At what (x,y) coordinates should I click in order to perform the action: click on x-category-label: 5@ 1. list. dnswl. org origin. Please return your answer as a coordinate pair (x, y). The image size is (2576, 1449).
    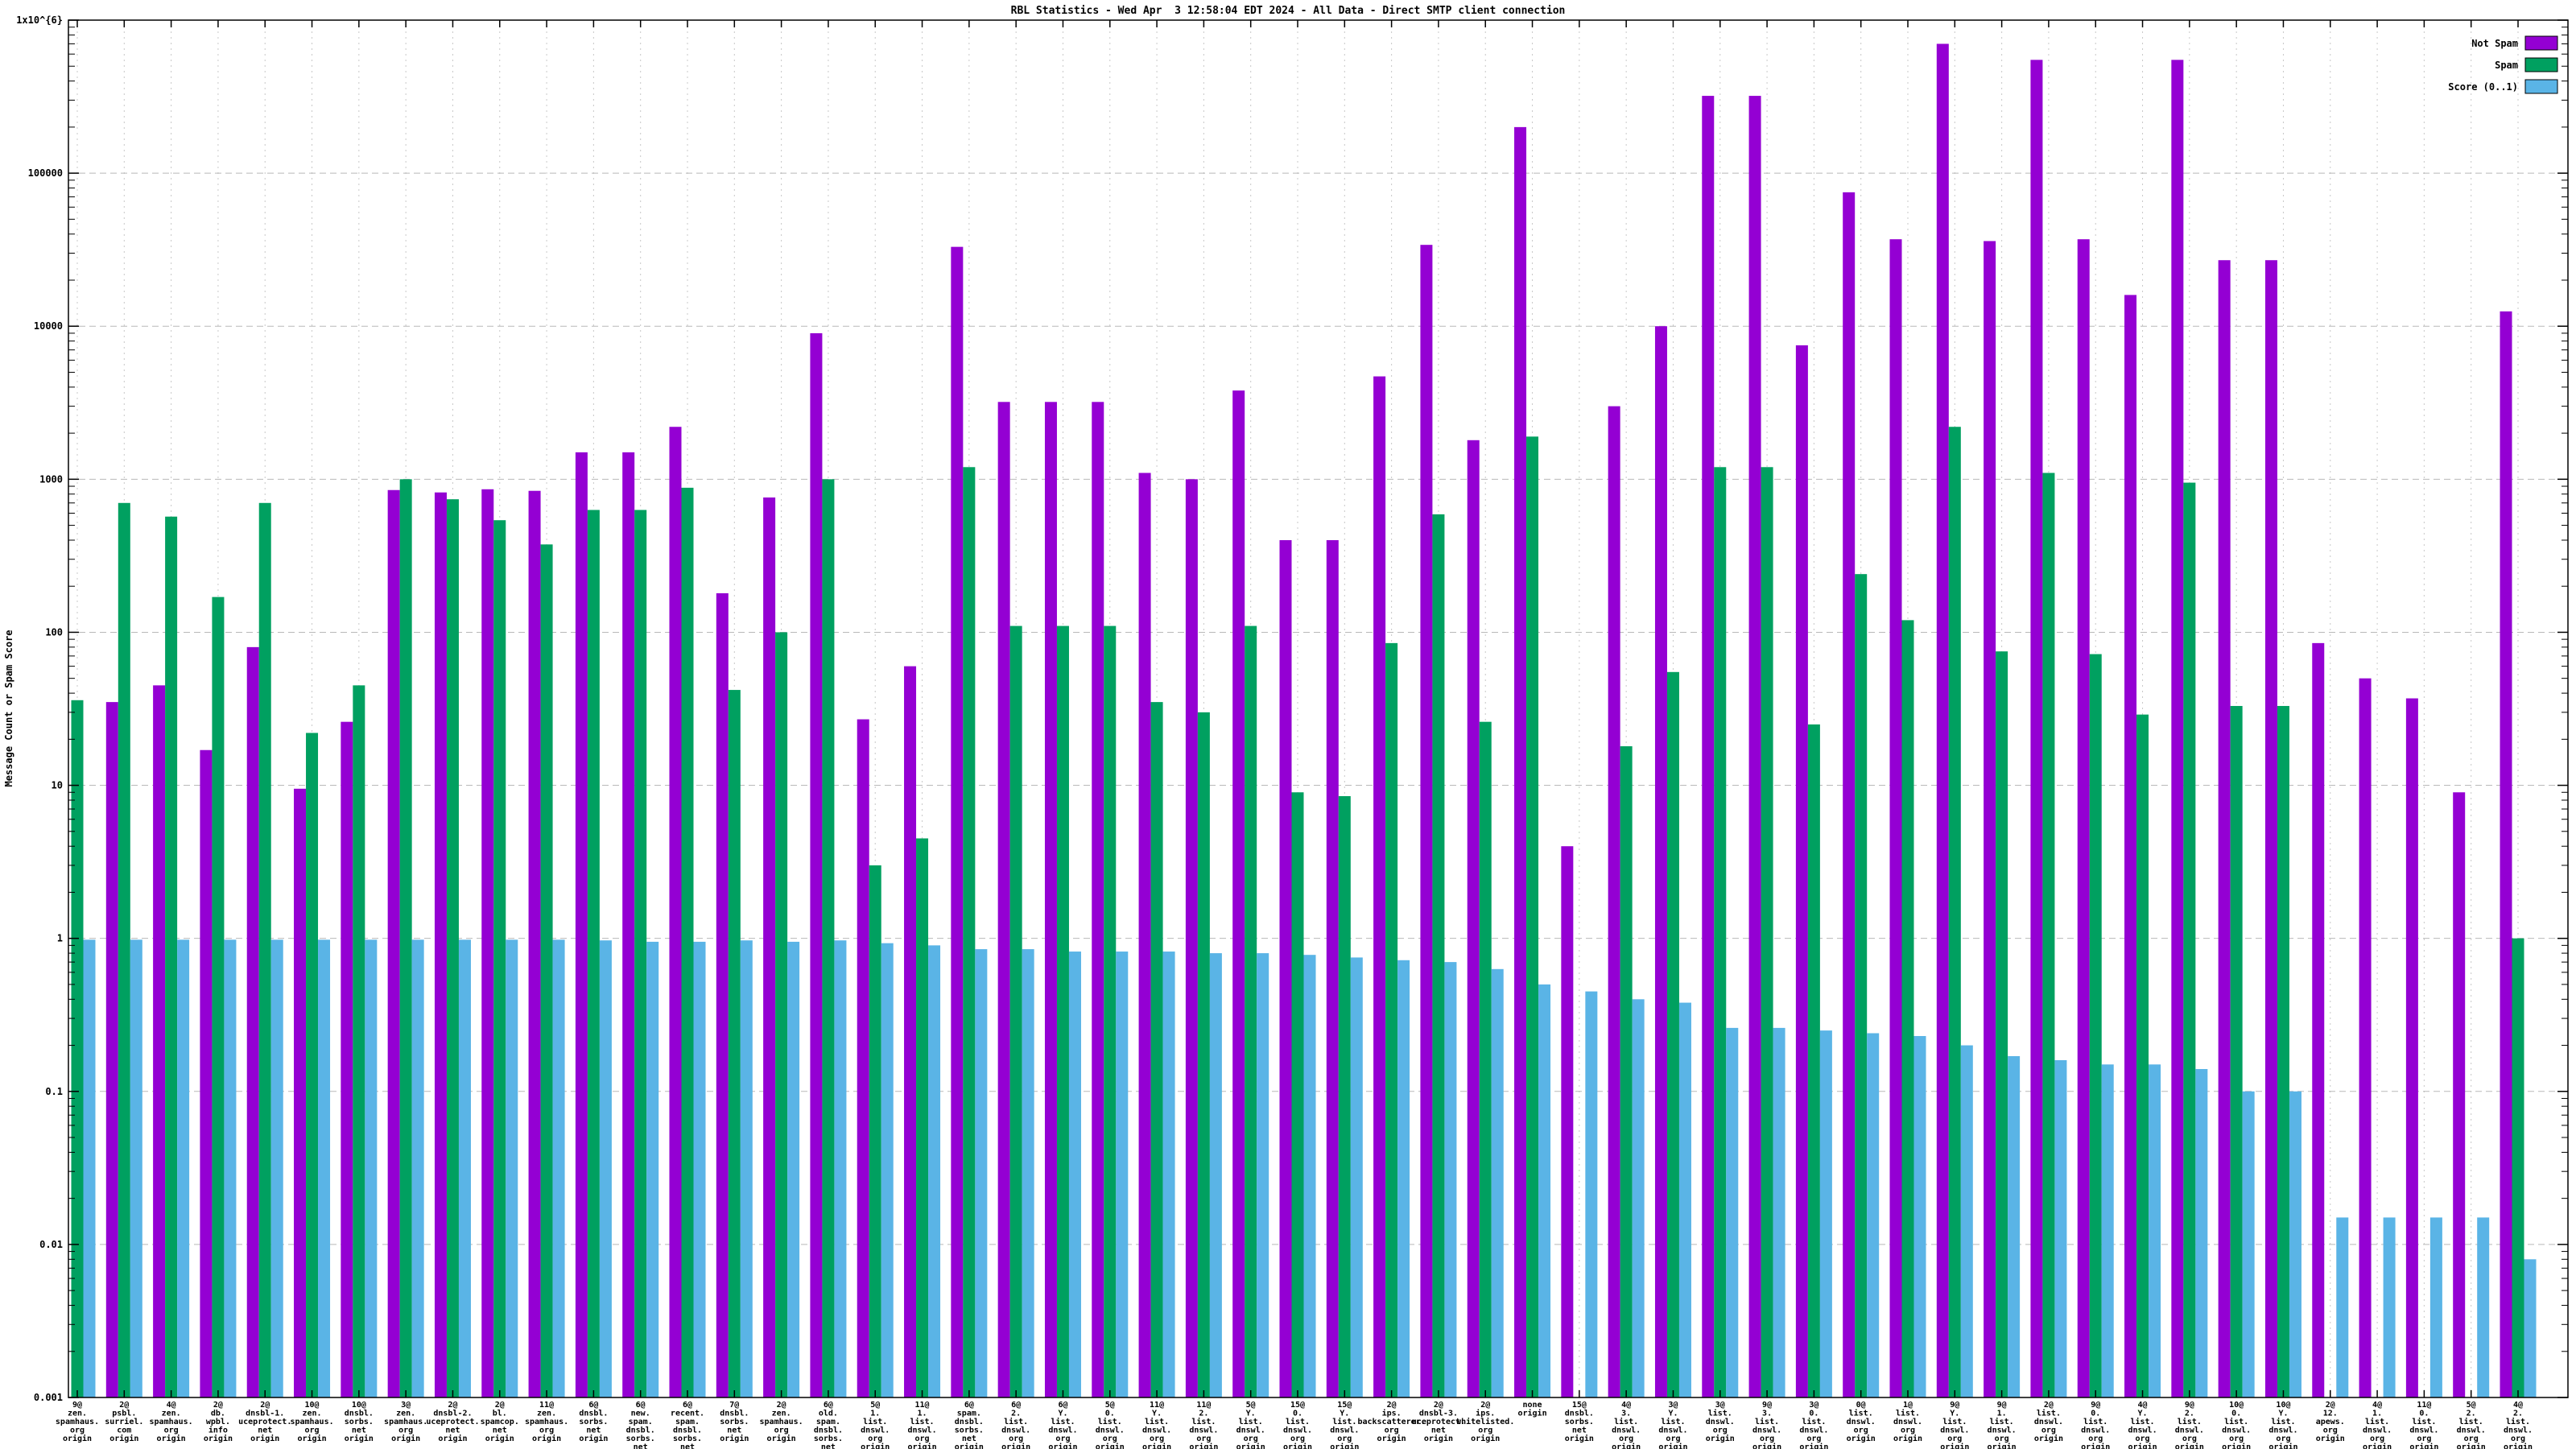
    Looking at the image, I should click on (875, 1425).